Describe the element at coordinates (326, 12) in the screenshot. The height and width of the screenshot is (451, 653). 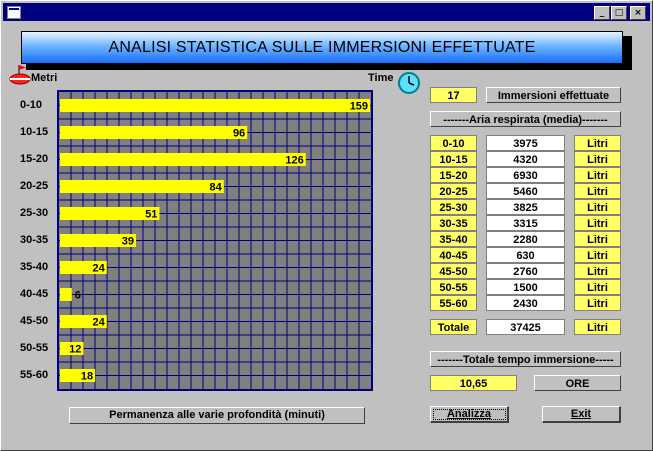
I see `title-bar: _ □ ×` at that location.